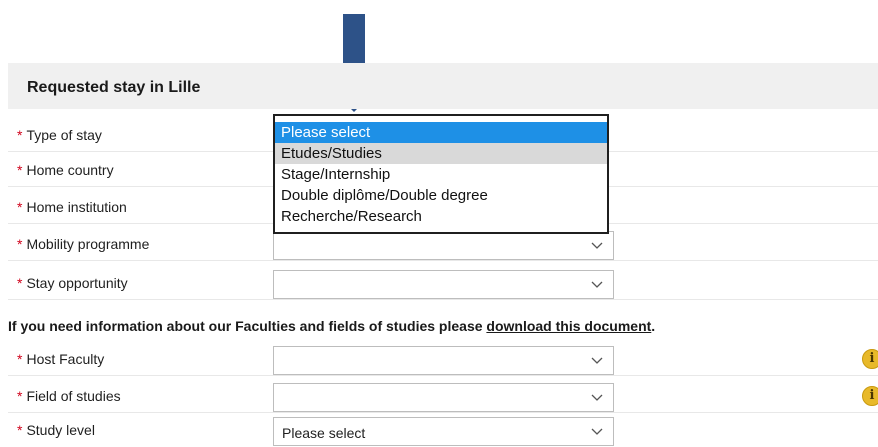  I want to click on field-of-studies-info-icon: i, so click(870, 396).